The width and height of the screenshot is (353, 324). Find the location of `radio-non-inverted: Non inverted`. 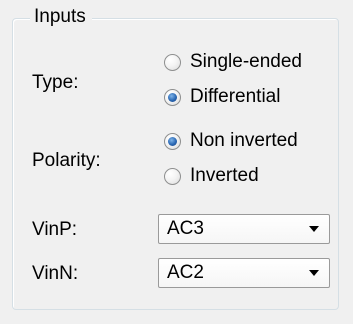

radio-non-inverted: Non inverted is located at coordinates (231, 141).